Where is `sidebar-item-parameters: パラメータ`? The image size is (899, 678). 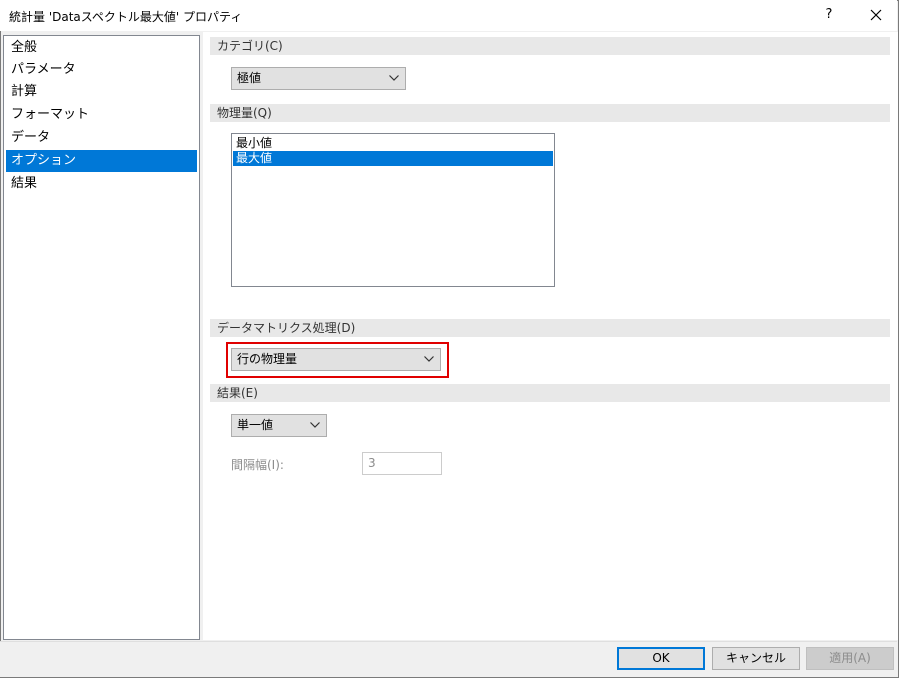
sidebar-item-parameters: パラメータ is located at coordinates (101, 70).